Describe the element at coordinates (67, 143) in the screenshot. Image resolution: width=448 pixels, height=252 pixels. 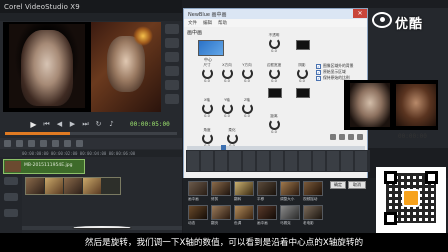
I see `mixer-icon` at that location.